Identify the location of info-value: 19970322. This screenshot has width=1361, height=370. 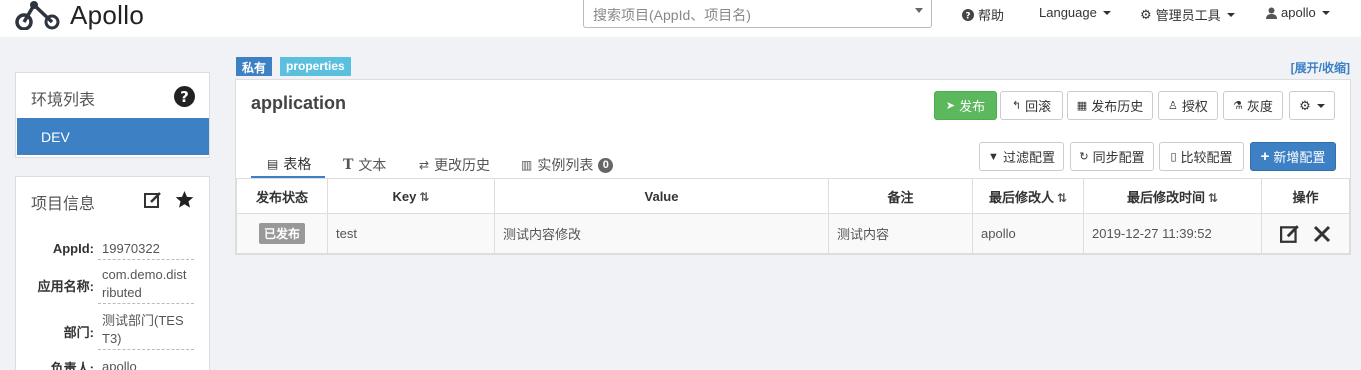
(146, 249).